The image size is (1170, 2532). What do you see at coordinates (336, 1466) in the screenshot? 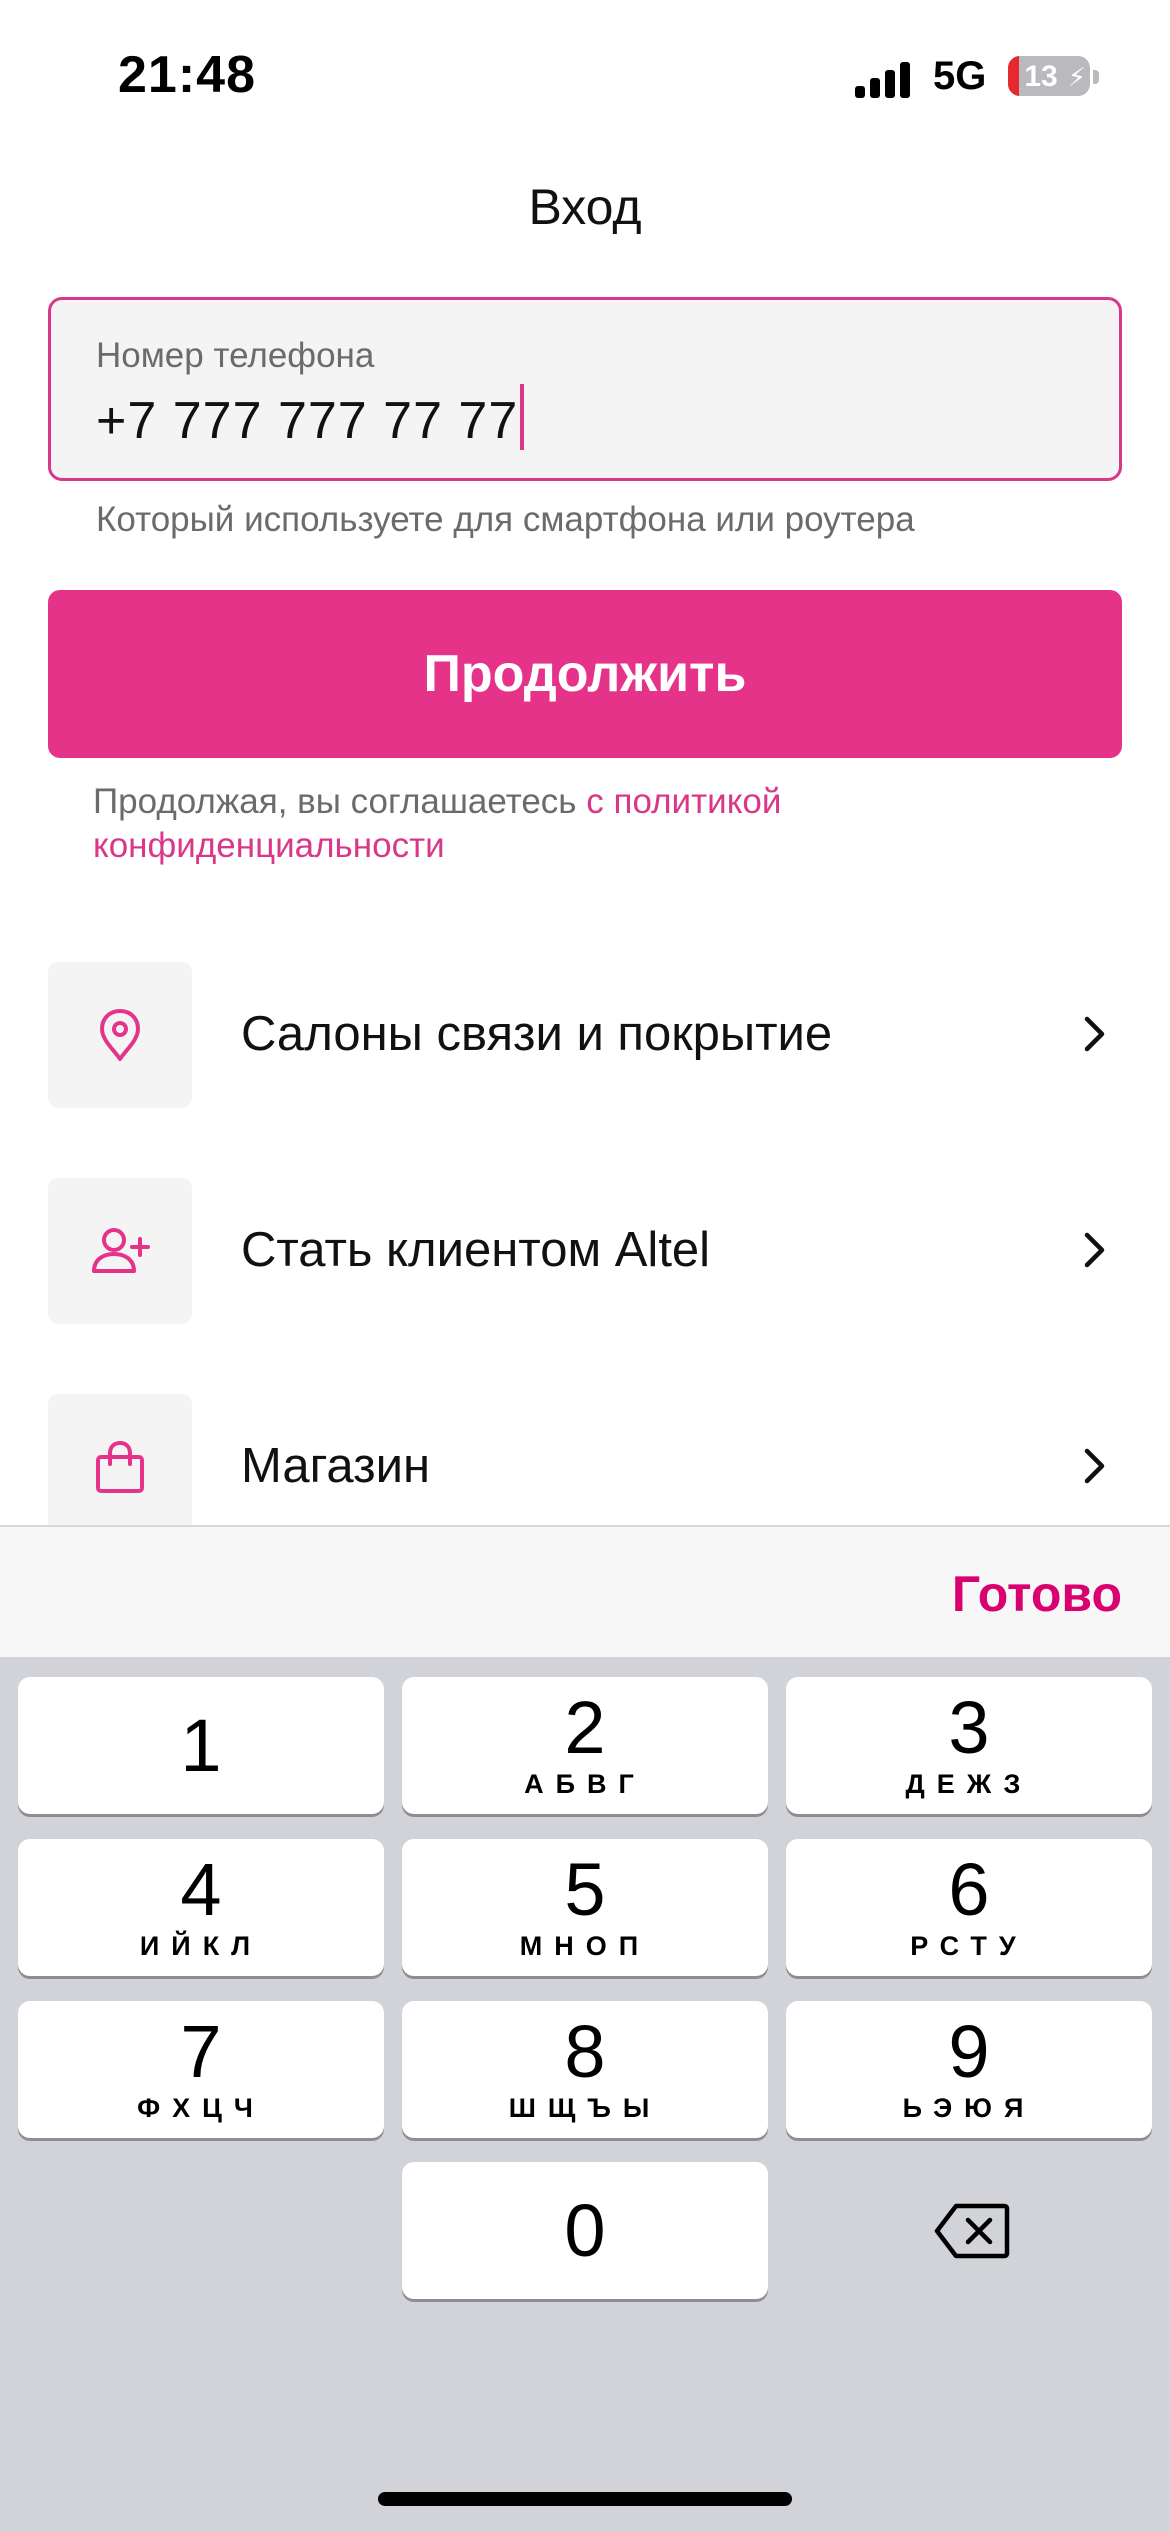
I see `menu-item-label: Магазин` at bounding box center [336, 1466].